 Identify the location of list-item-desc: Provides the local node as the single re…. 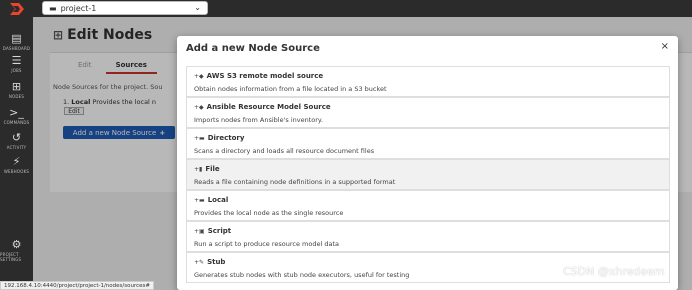
(269, 213).